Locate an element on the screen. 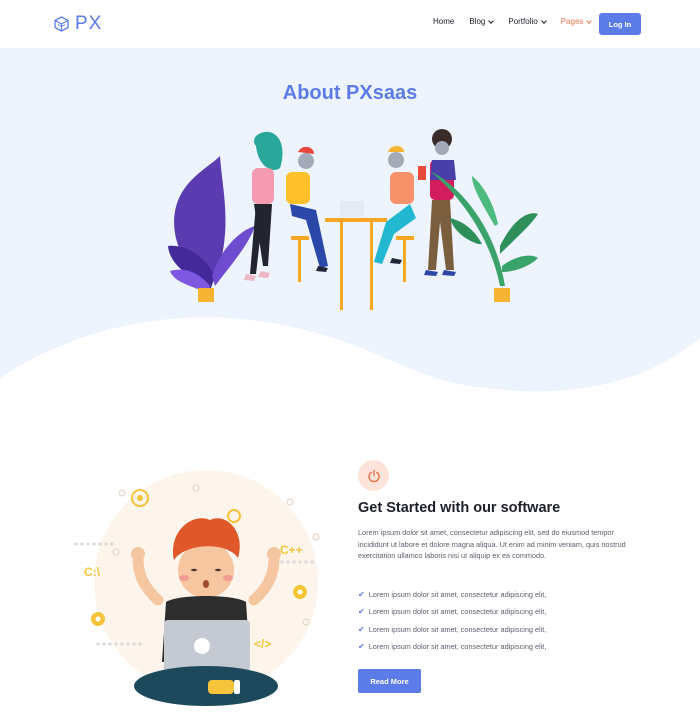 The height and width of the screenshot is (715, 700). login-button-label: Log In is located at coordinates (620, 24).